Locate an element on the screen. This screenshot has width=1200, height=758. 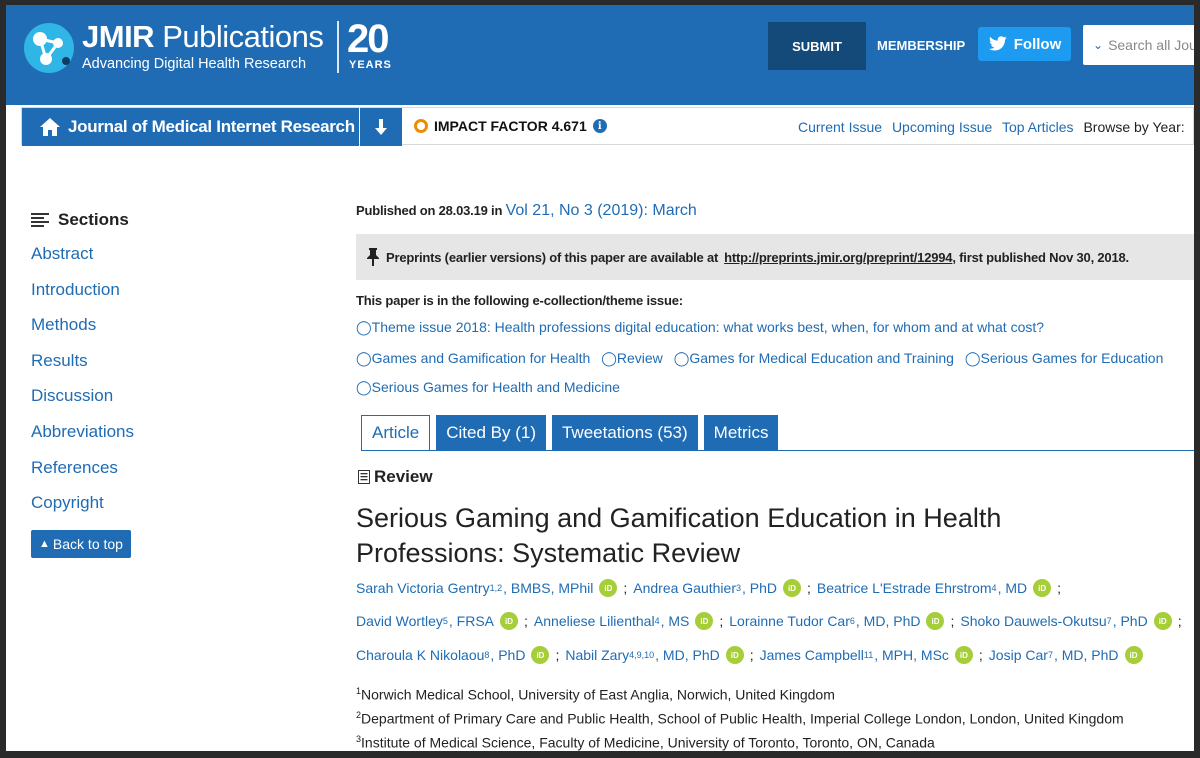
journal-dropdown-button is located at coordinates (381, 127).